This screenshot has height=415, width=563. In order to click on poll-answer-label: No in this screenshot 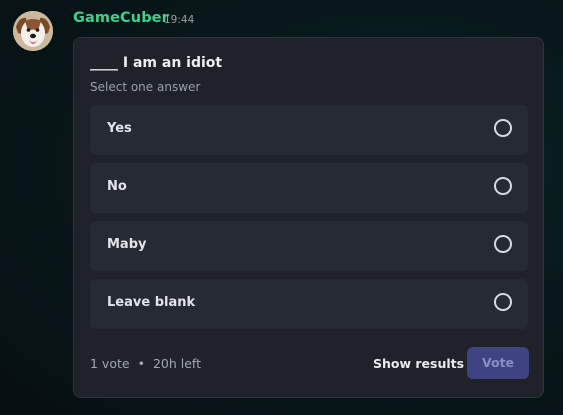, I will do `click(117, 186)`.